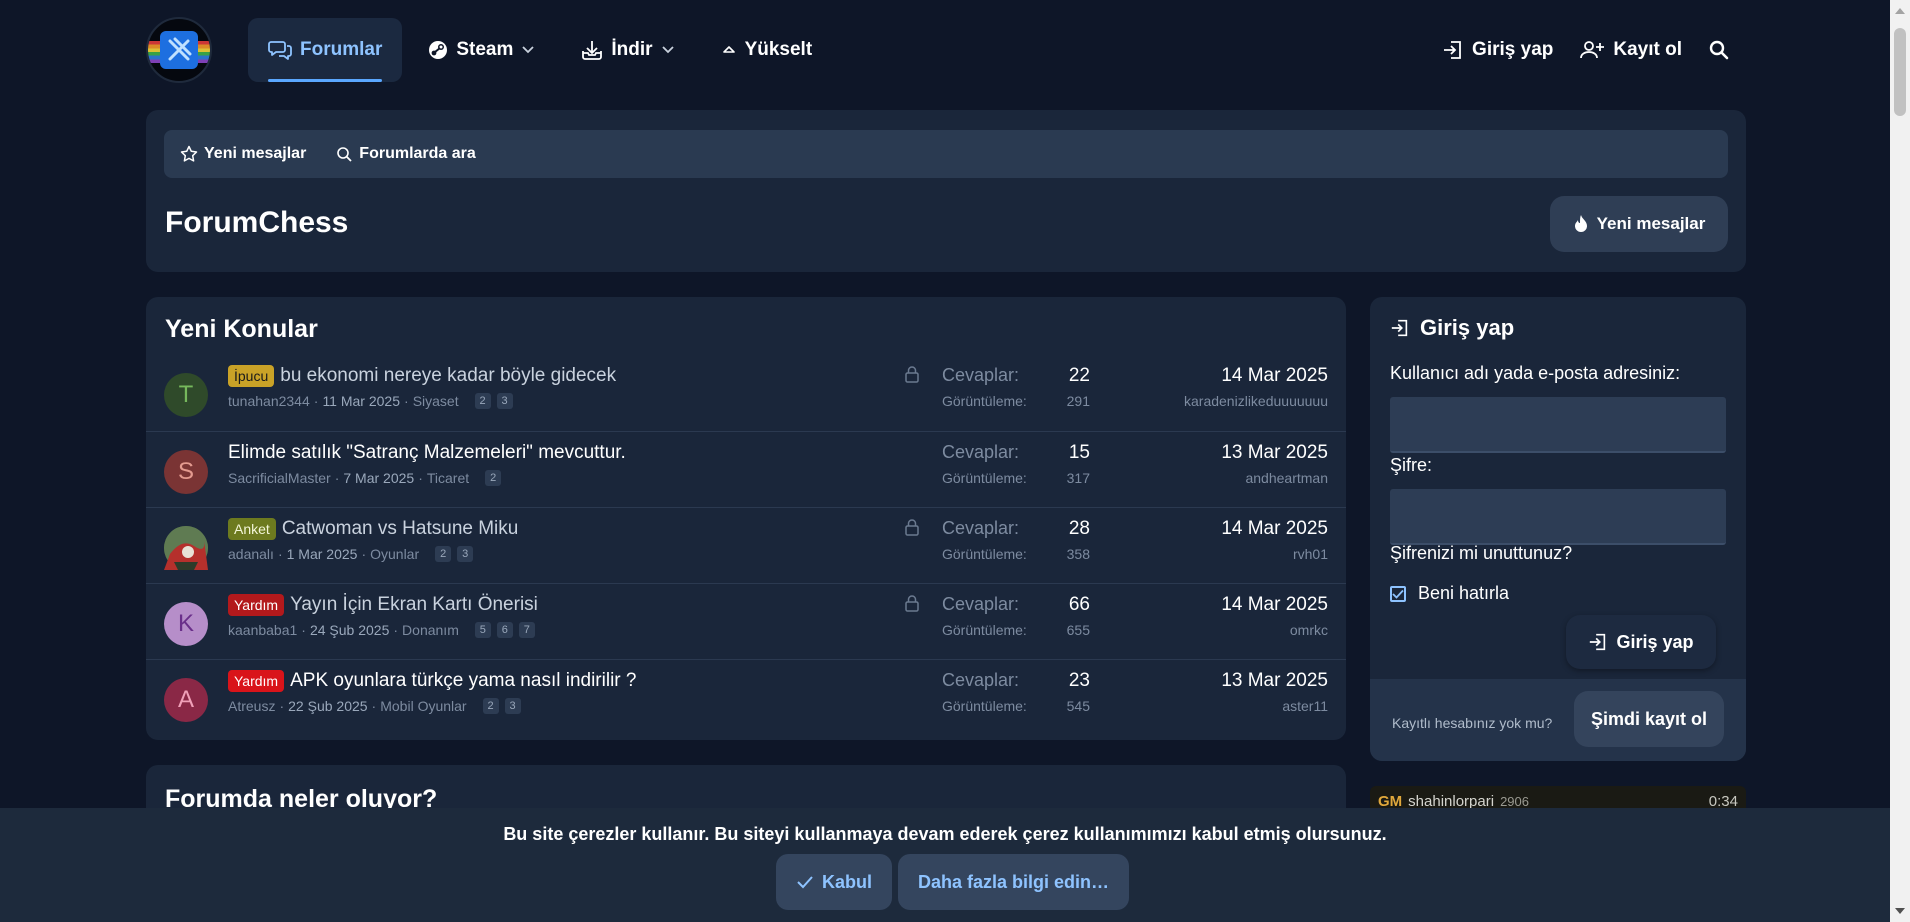 The height and width of the screenshot is (922, 1910). What do you see at coordinates (1639, 224) in the screenshot?
I see `new-posts-button: Yeni mesajlar` at bounding box center [1639, 224].